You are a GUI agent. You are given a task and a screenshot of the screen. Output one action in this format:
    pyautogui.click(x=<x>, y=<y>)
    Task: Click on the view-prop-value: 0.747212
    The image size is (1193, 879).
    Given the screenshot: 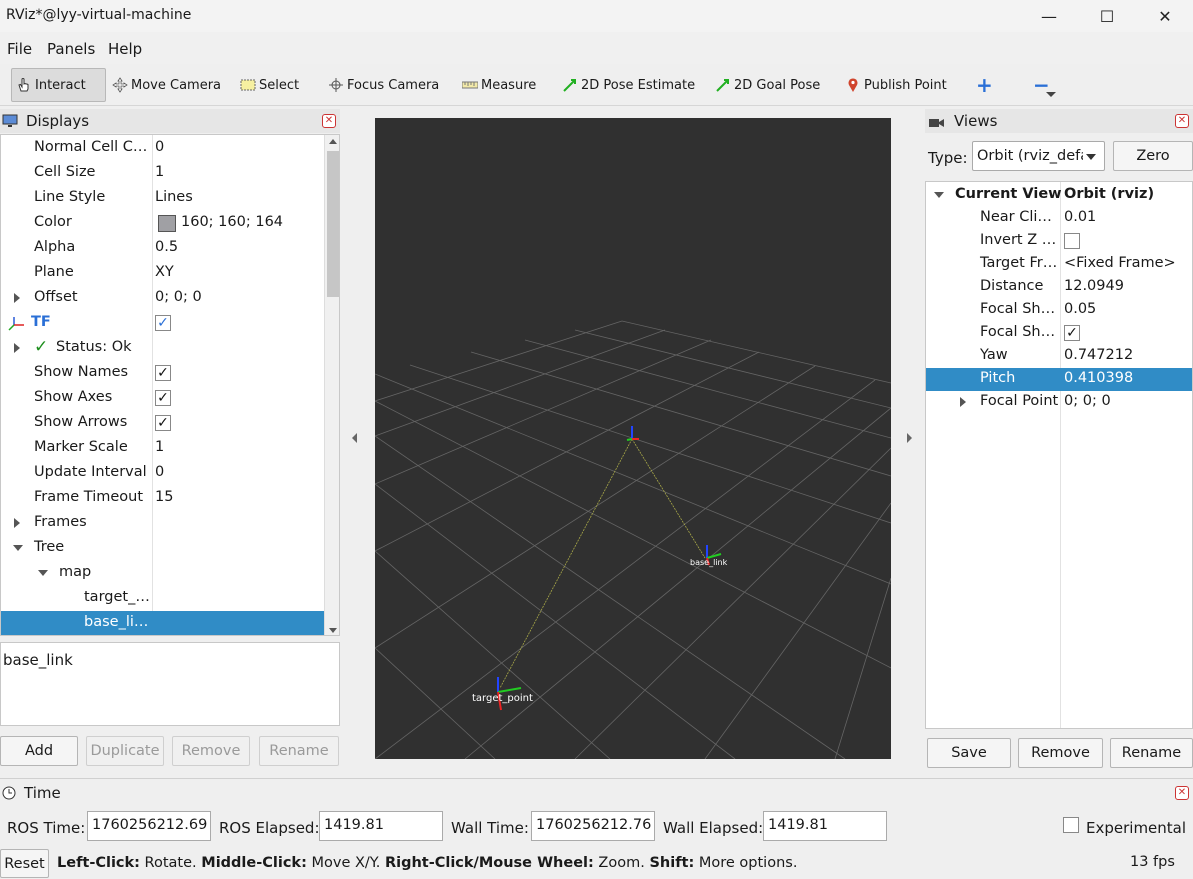 What is the action you would take?
    pyautogui.click(x=1098, y=355)
    